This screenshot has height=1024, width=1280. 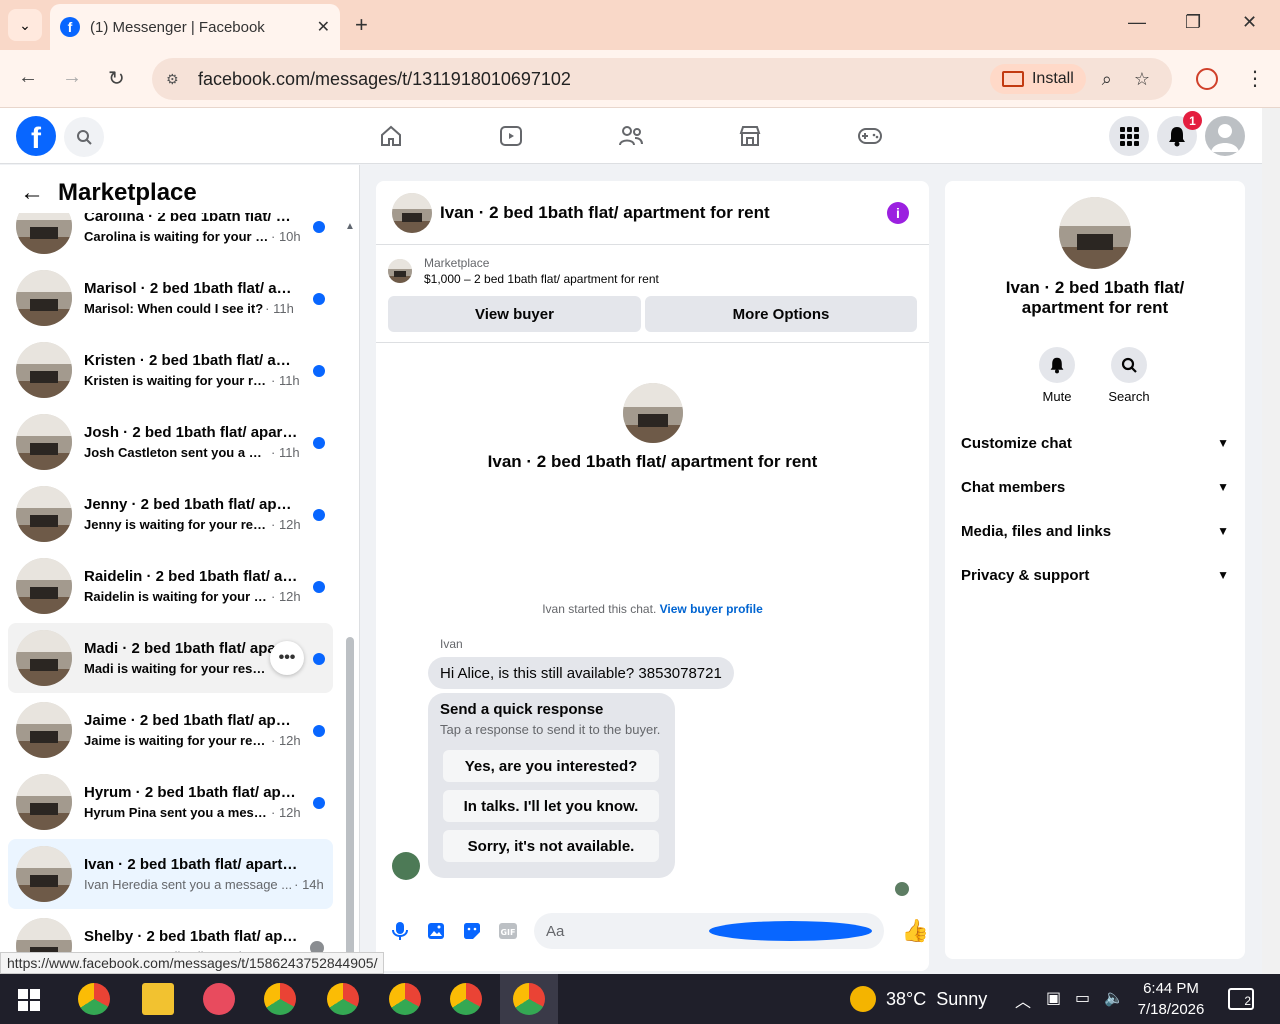 I want to click on windows-start-icon, so click(x=29, y=1000).